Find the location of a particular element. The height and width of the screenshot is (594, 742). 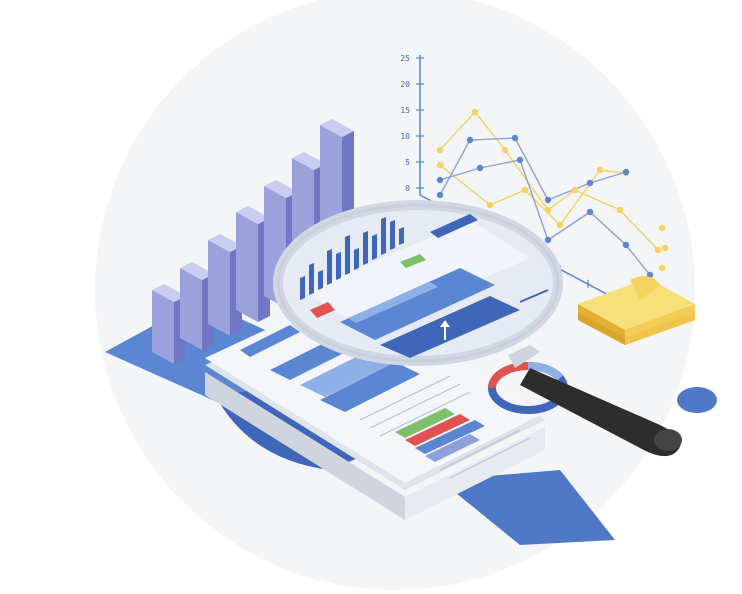

axis-tick-label: 20 is located at coordinates (405, 84).